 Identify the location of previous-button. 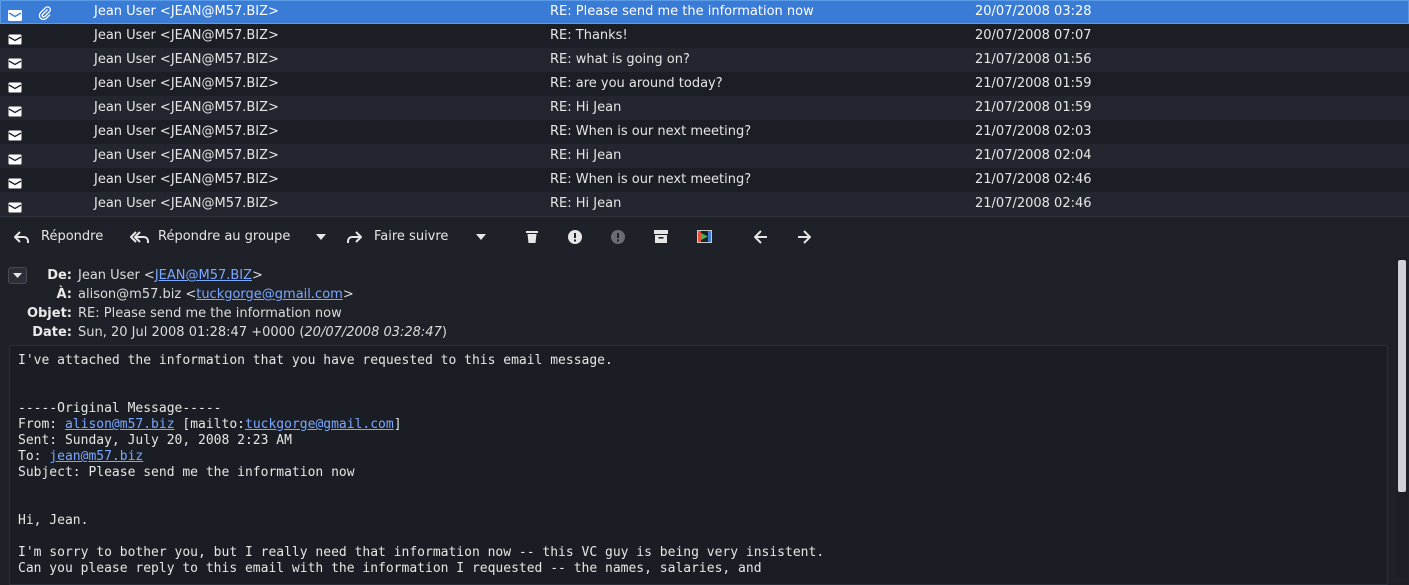
(761, 237).